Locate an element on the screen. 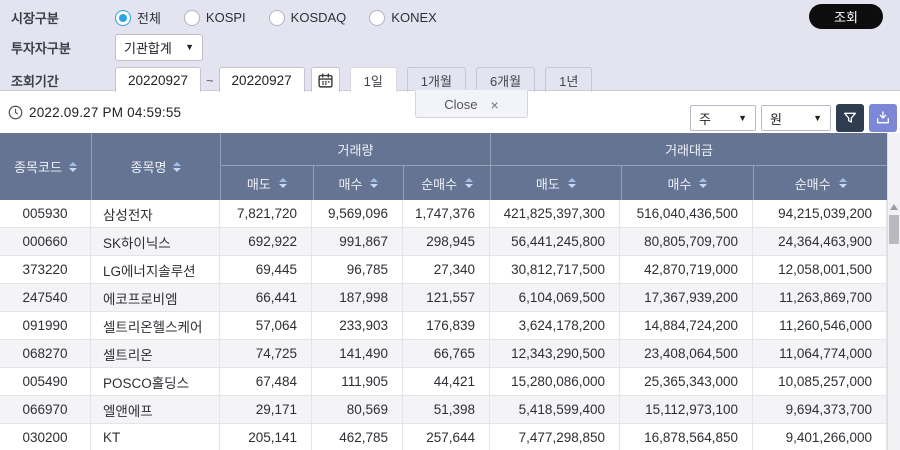 The width and height of the screenshot is (900, 450). cell-vol_net: 176,839 is located at coordinates (446, 325).